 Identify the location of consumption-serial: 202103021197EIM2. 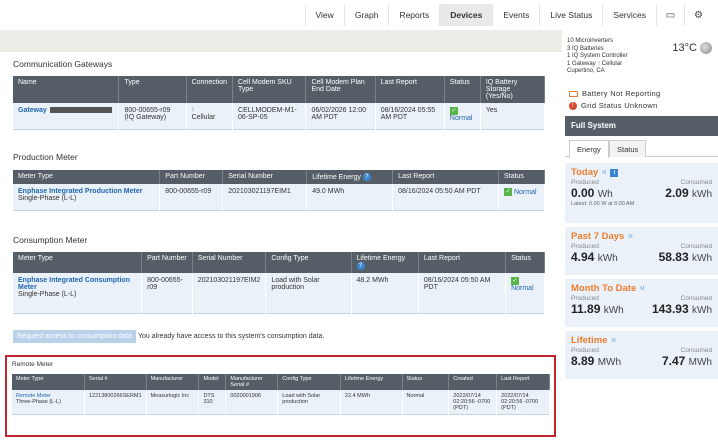
(229, 293).